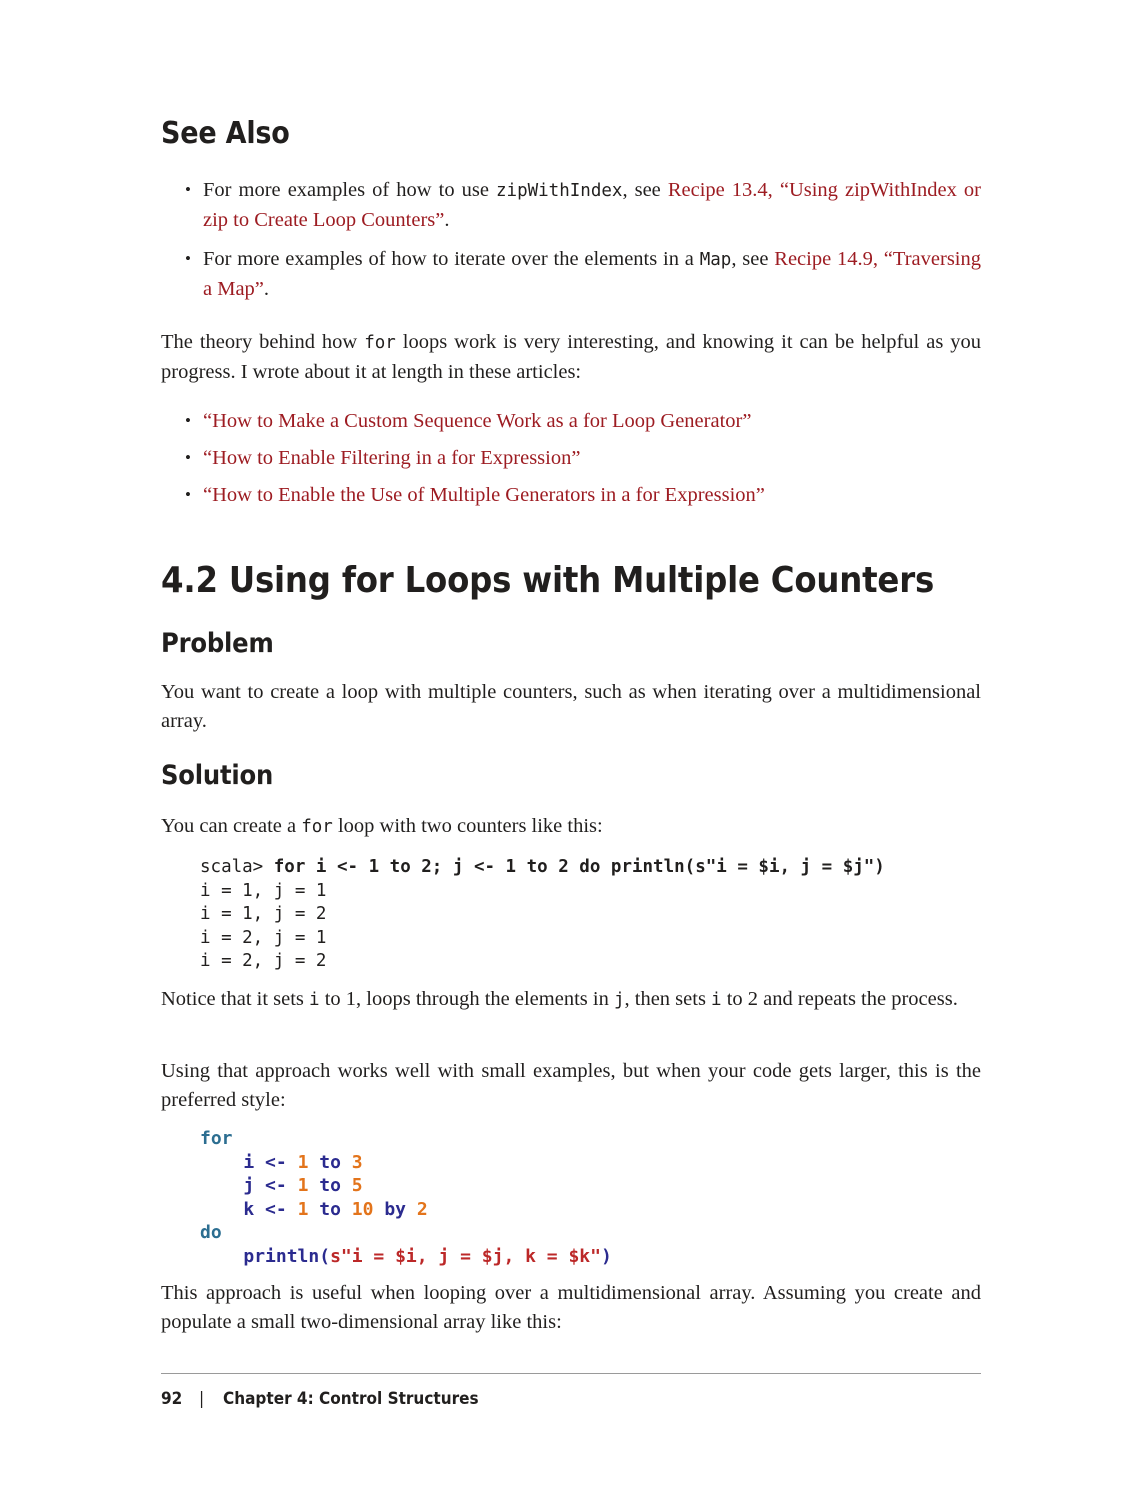 This screenshot has width=1142, height=1500. I want to click on notice-part2: to 1, loops through the elements in, so click(466, 999).